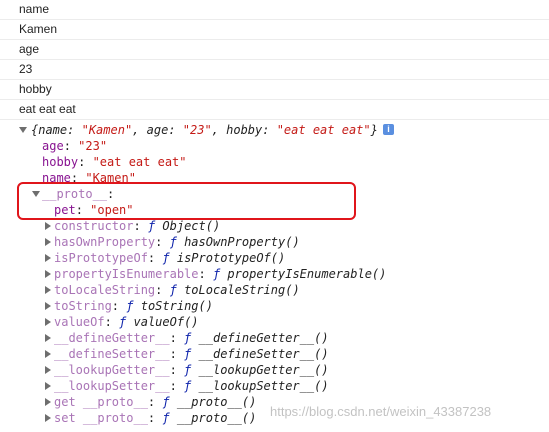  What do you see at coordinates (274, 30) in the screenshot?
I see `console-log-line: Kamen` at bounding box center [274, 30].